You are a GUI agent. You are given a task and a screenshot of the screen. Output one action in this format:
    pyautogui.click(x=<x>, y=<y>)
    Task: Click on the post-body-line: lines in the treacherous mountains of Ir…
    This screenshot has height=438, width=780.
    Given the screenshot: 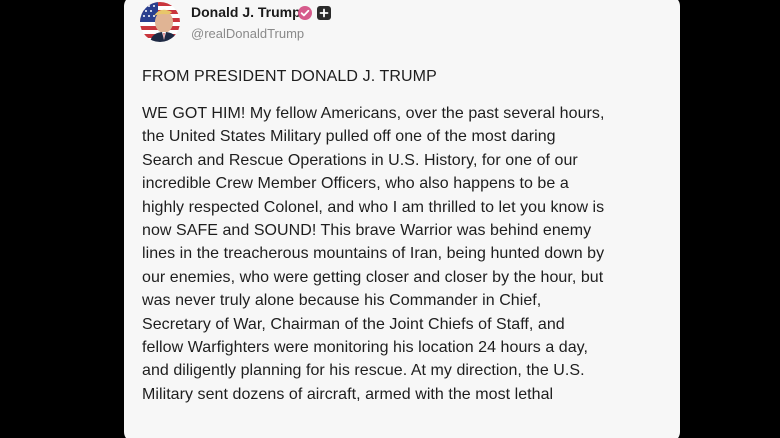 What is the action you would take?
    pyautogui.click(x=373, y=254)
    